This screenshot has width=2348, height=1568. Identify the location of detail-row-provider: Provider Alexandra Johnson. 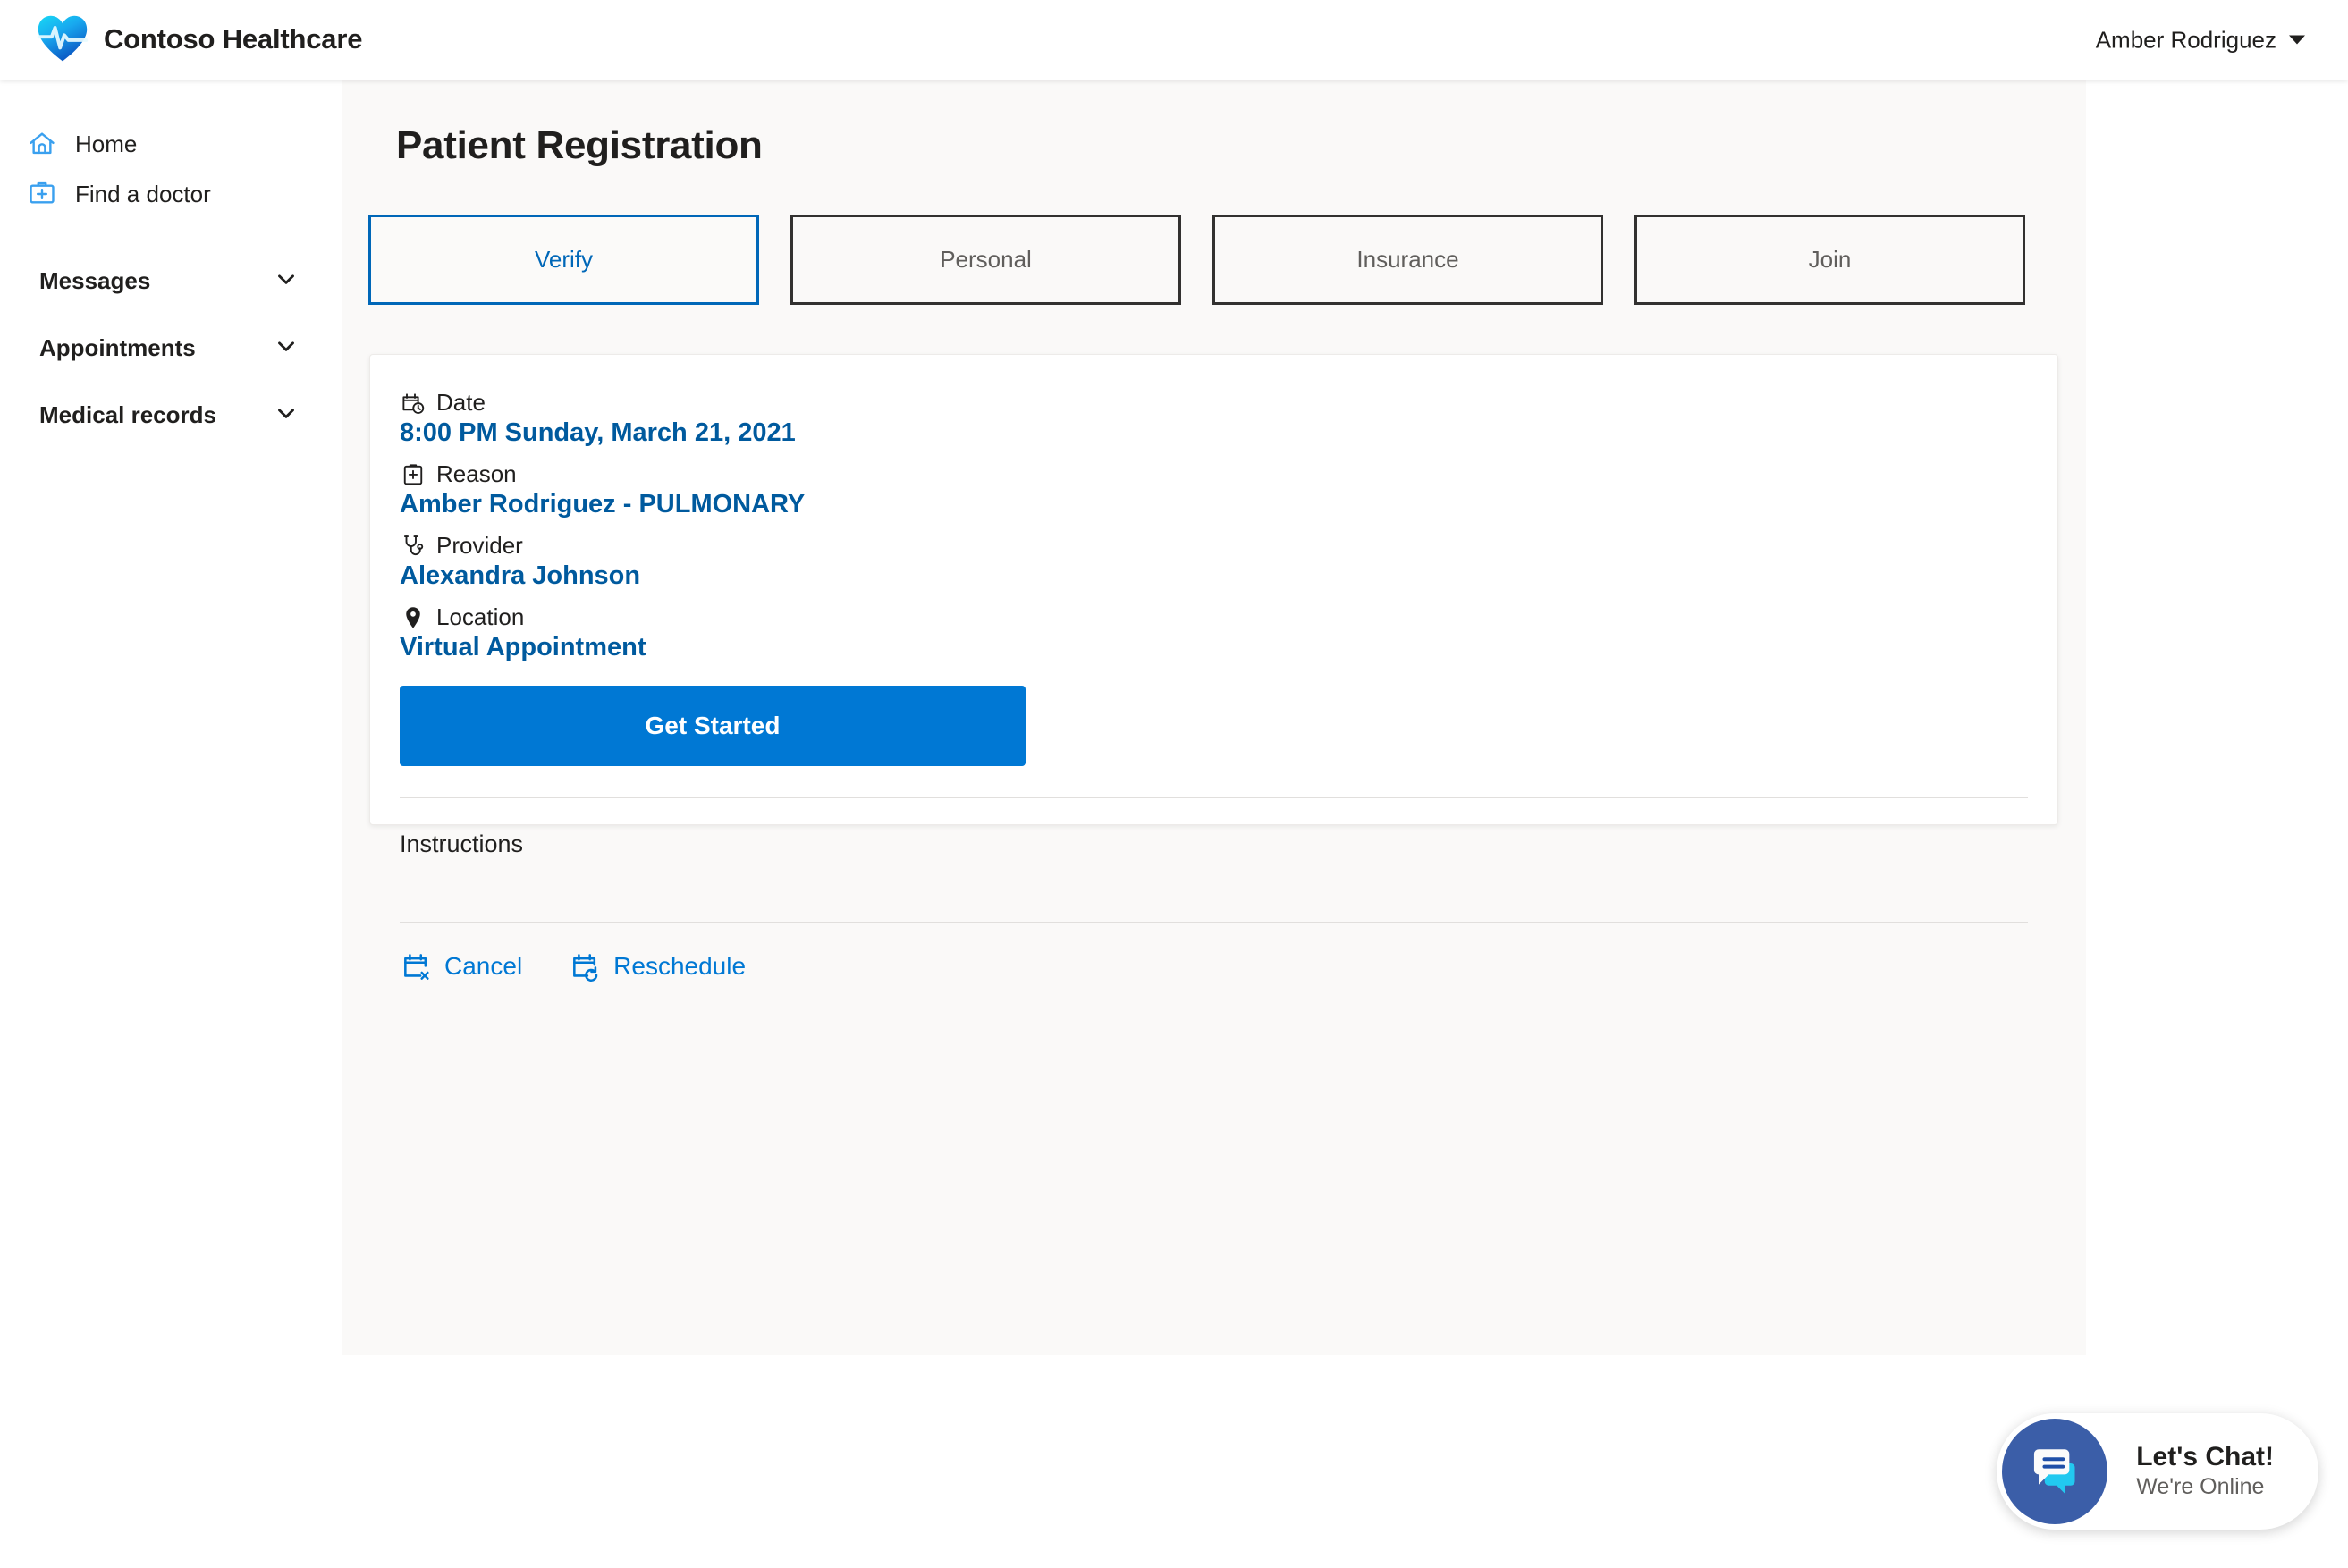
(1214, 561).